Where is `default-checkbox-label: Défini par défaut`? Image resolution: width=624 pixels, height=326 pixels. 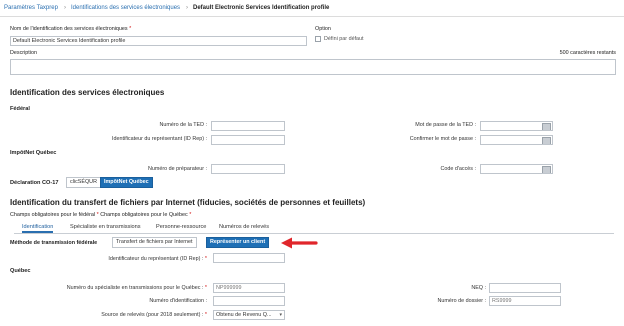 default-checkbox-label: Défini par défaut is located at coordinates (344, 39).